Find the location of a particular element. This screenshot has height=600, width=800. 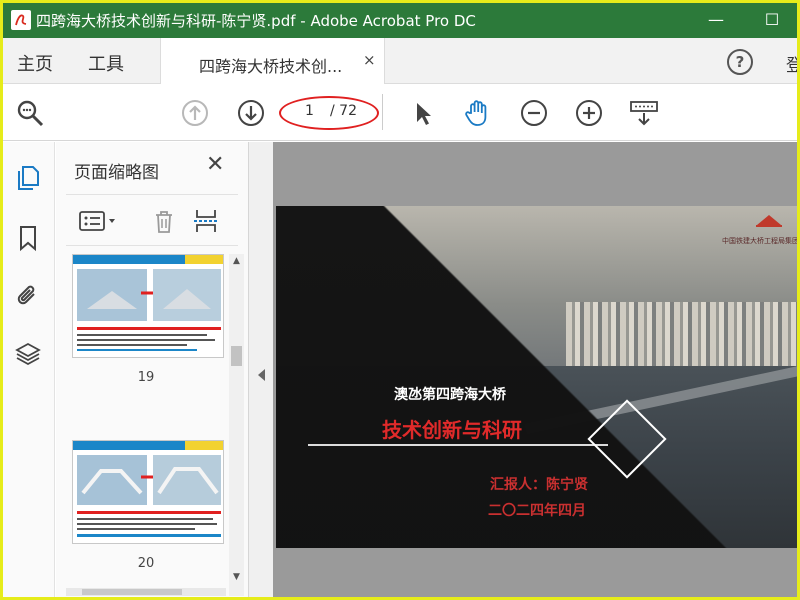

panel-toolbar is located at coordinates (152, 220).